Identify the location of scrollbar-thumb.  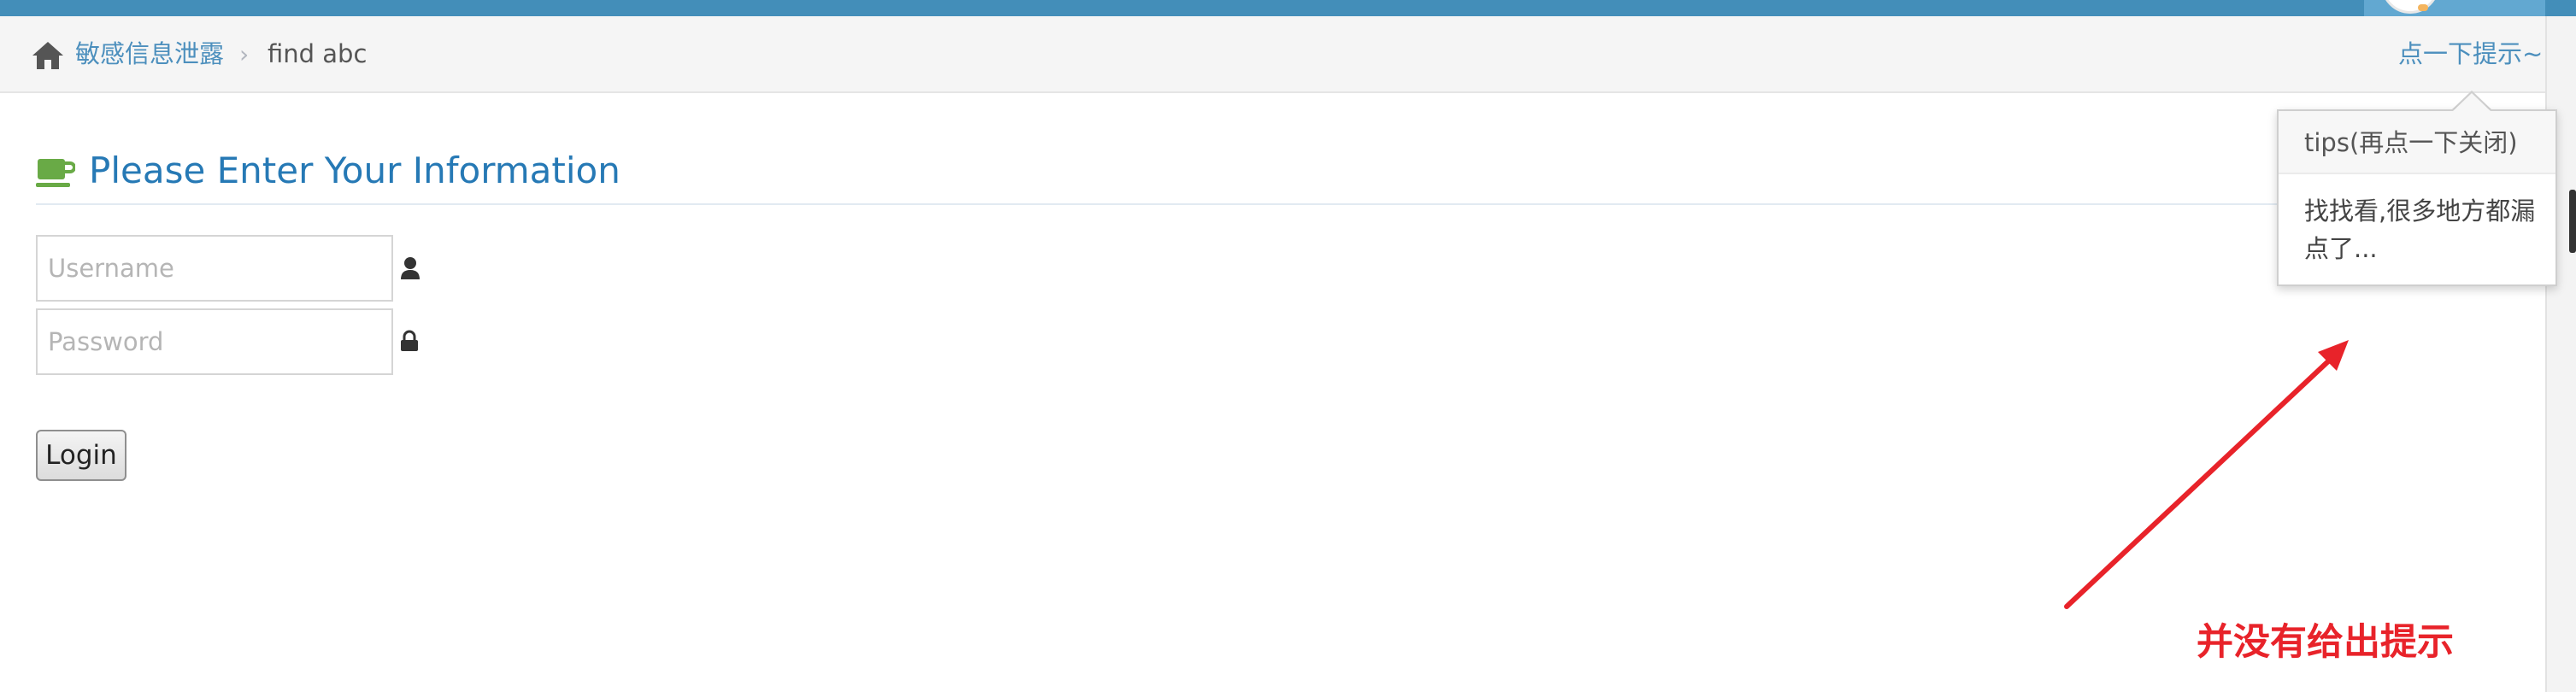
(2572, 222).